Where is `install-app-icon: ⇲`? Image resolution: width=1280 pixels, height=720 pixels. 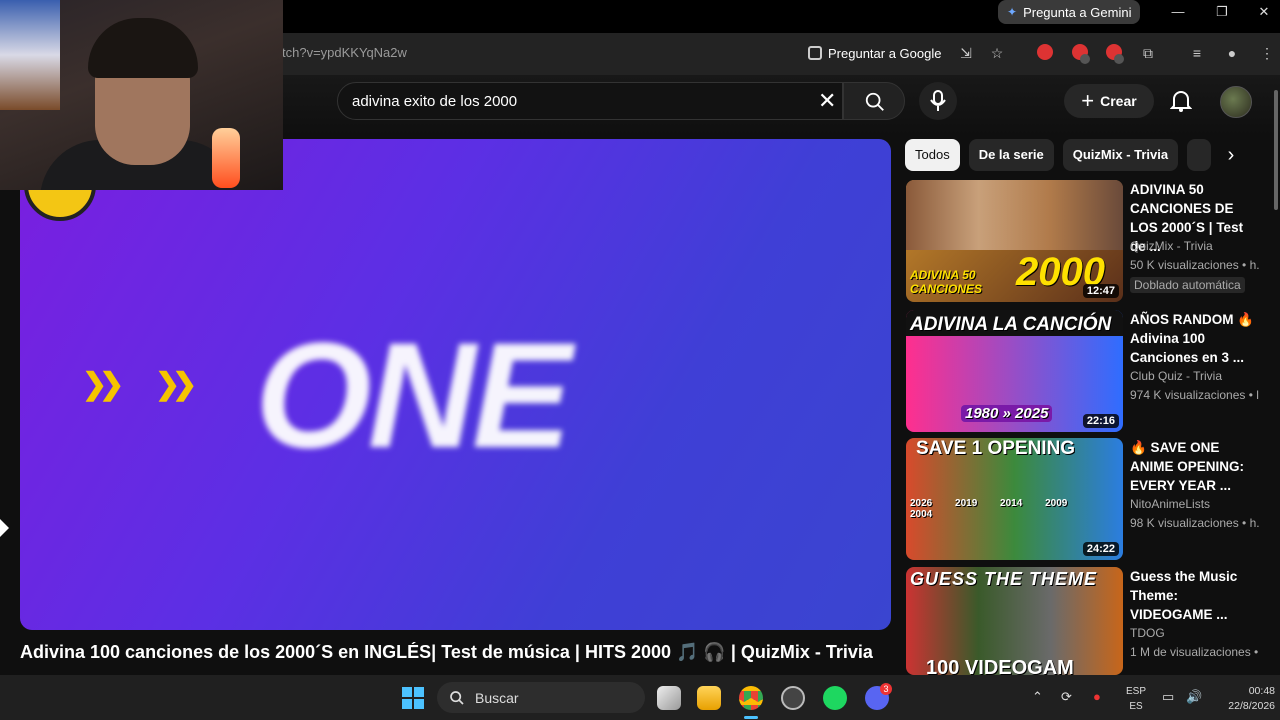 install-app-icon: ⇲ is located at coordinates (966, 53).